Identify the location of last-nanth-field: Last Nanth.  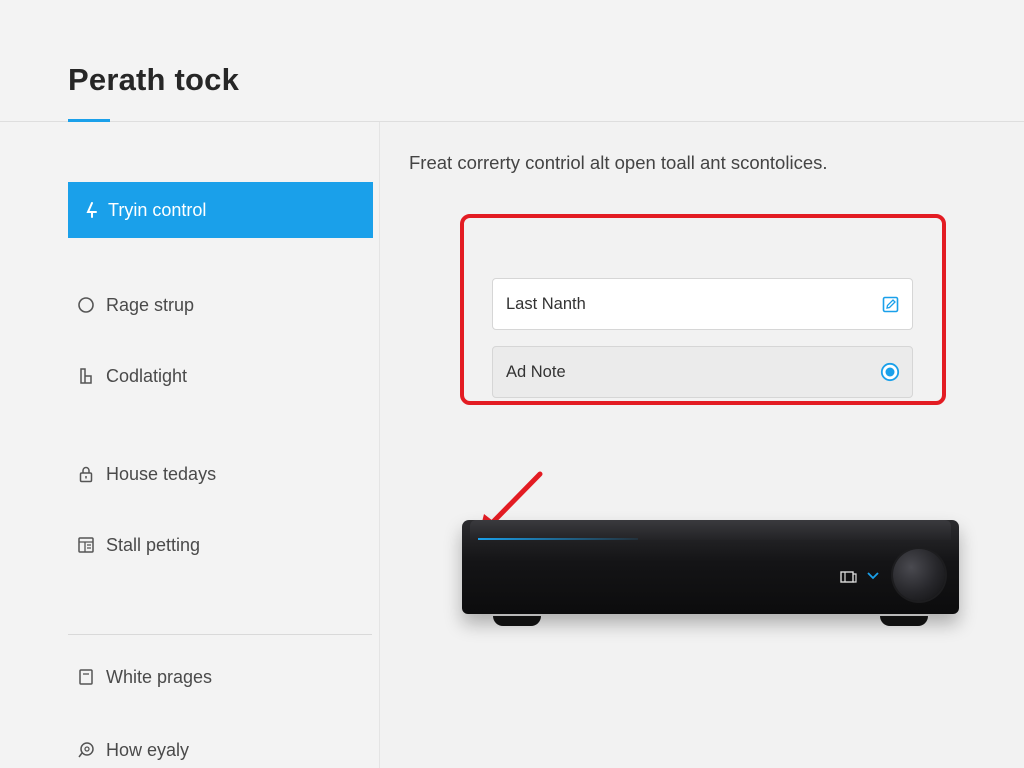
(702, 304).